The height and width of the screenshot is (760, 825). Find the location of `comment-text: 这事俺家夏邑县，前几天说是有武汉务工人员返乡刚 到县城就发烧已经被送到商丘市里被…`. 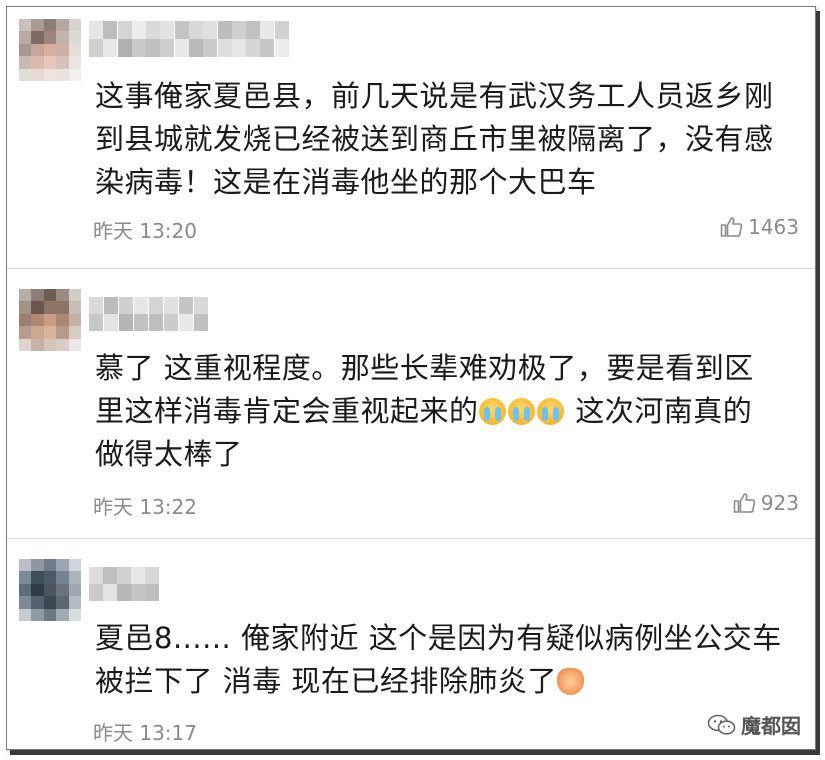

comment-text: 这事俺家夏邑县，前几天说是有武汉务工人员返乡刚 到县城就发烧已经被送到商丘市里被… is located at coordinates (450, 139).